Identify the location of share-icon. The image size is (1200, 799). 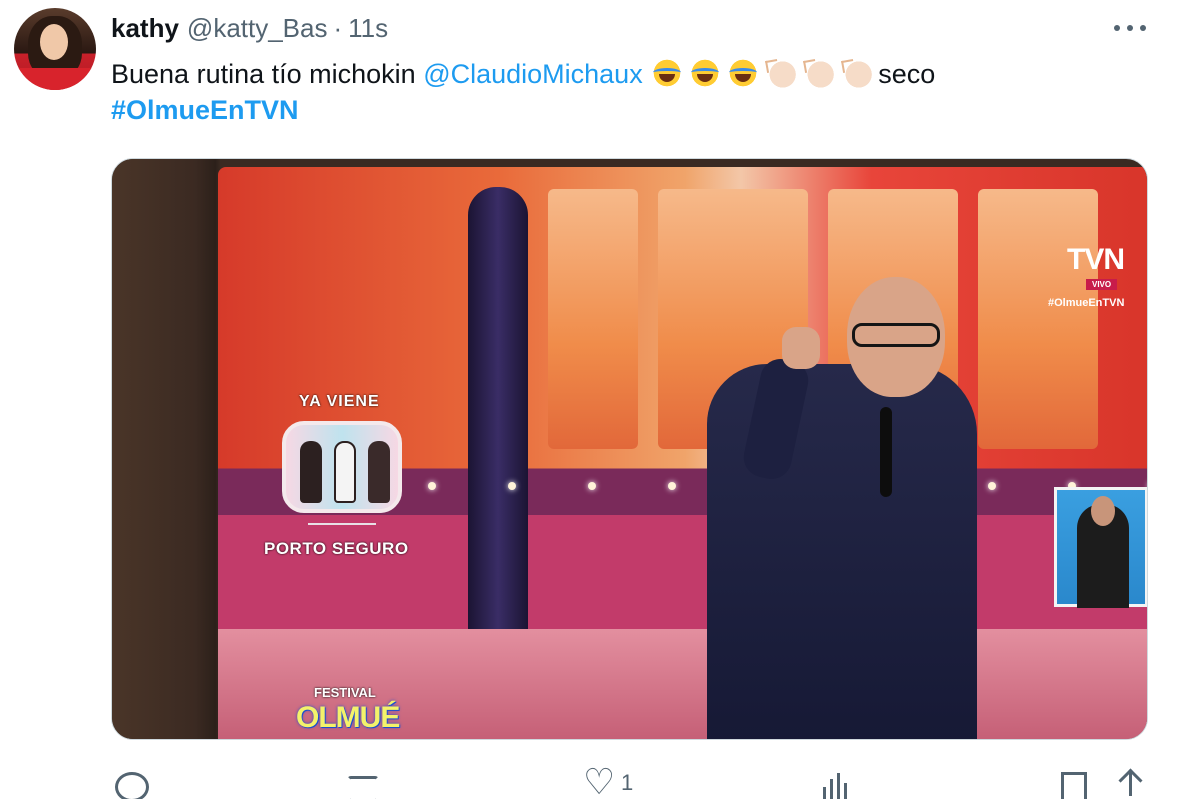
(1131, 782).